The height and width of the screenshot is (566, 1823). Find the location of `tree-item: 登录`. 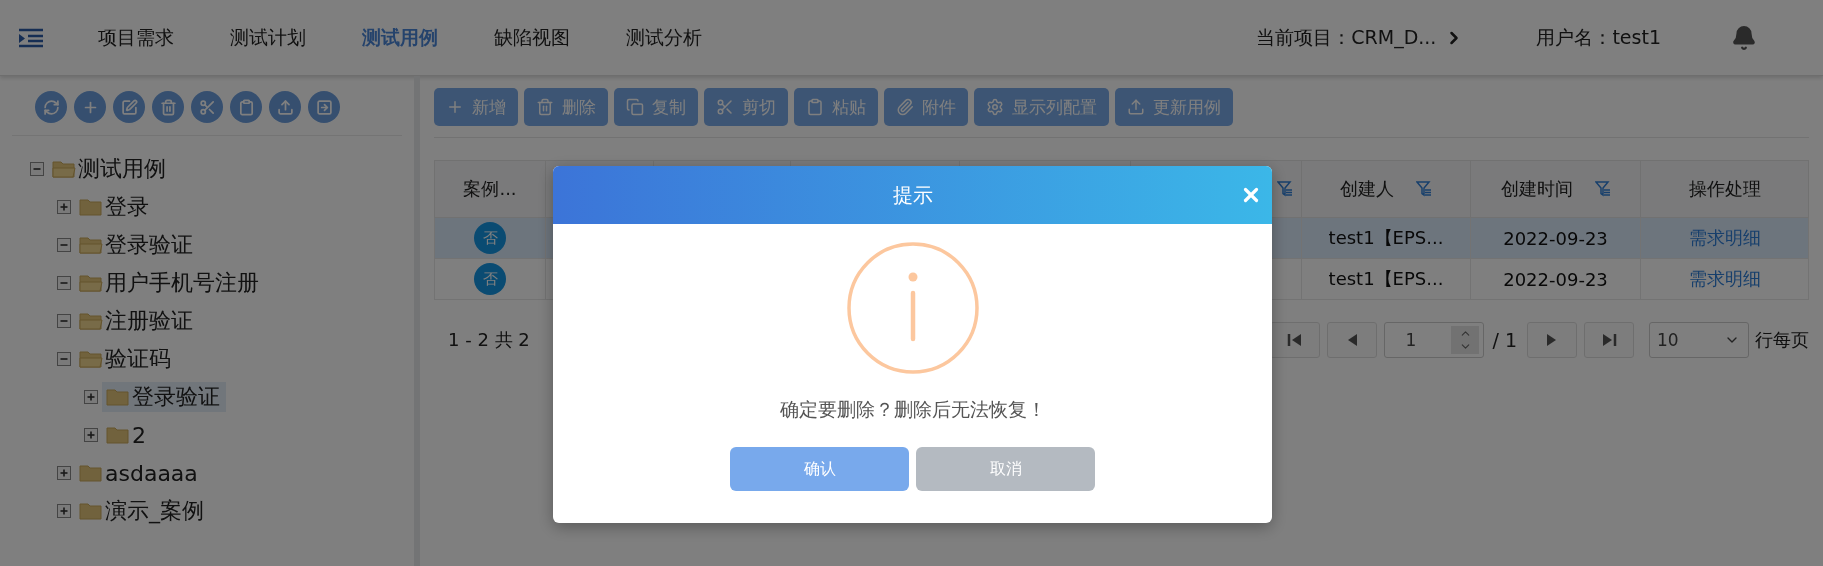

tree-item: 登录 is located at coordinates (115, 207).